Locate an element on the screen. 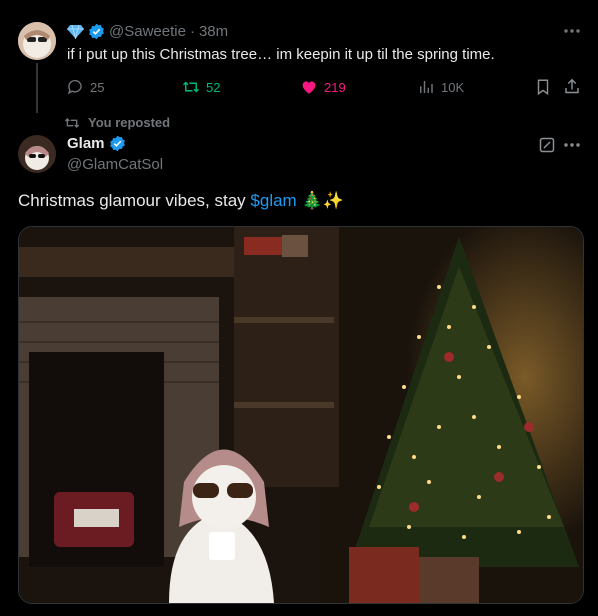 This screenshot has height=616, width=598. repost-label: You reposted is located at coordinates (129, 122).